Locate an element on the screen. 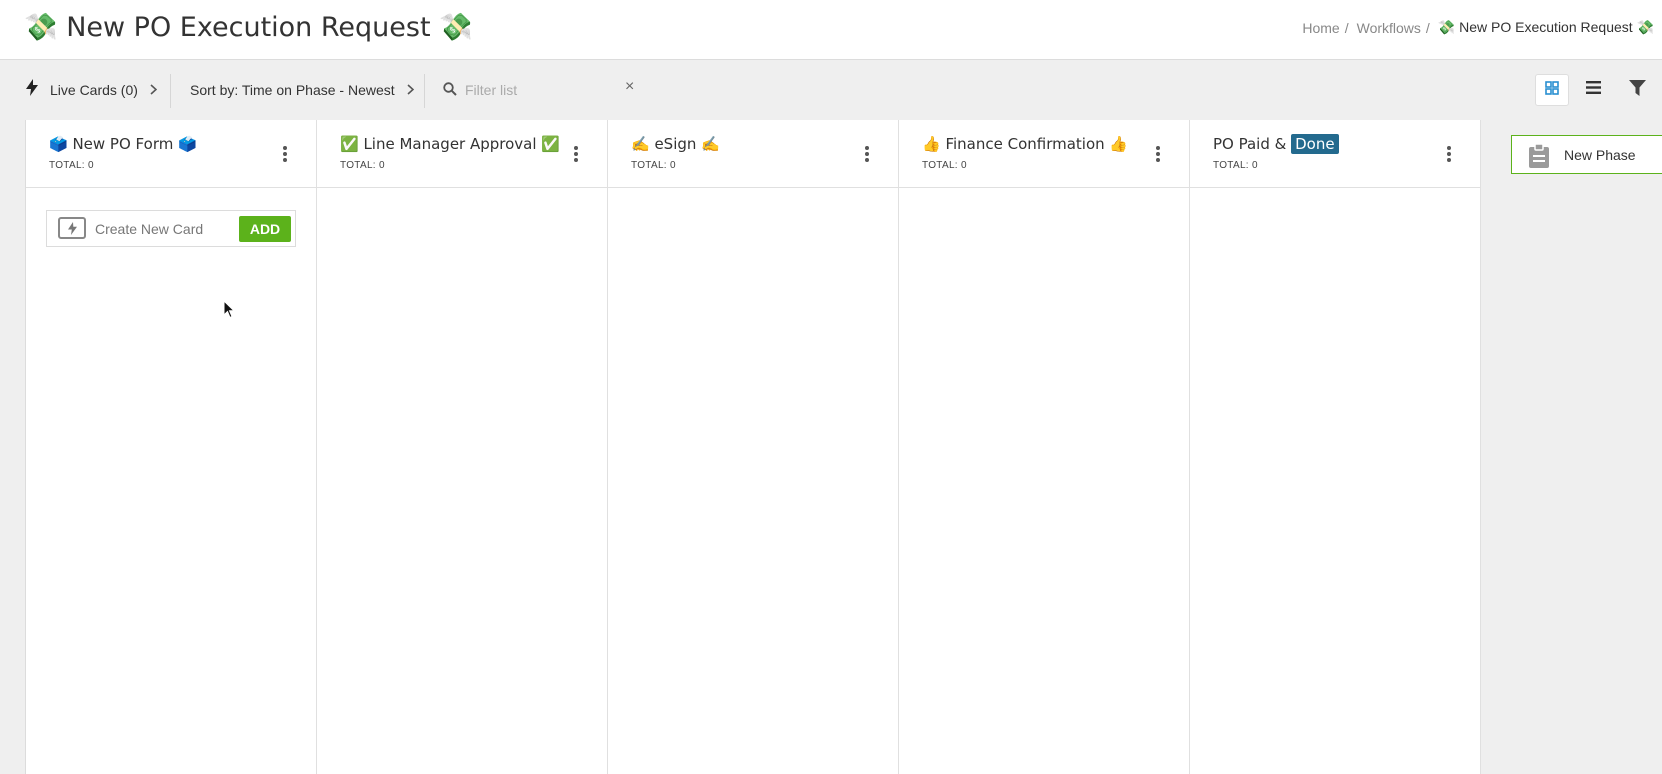  phase-header: 🗳️ New PO Form 🗳️ TOTAL: 0 is located at coordinates (171, 154).